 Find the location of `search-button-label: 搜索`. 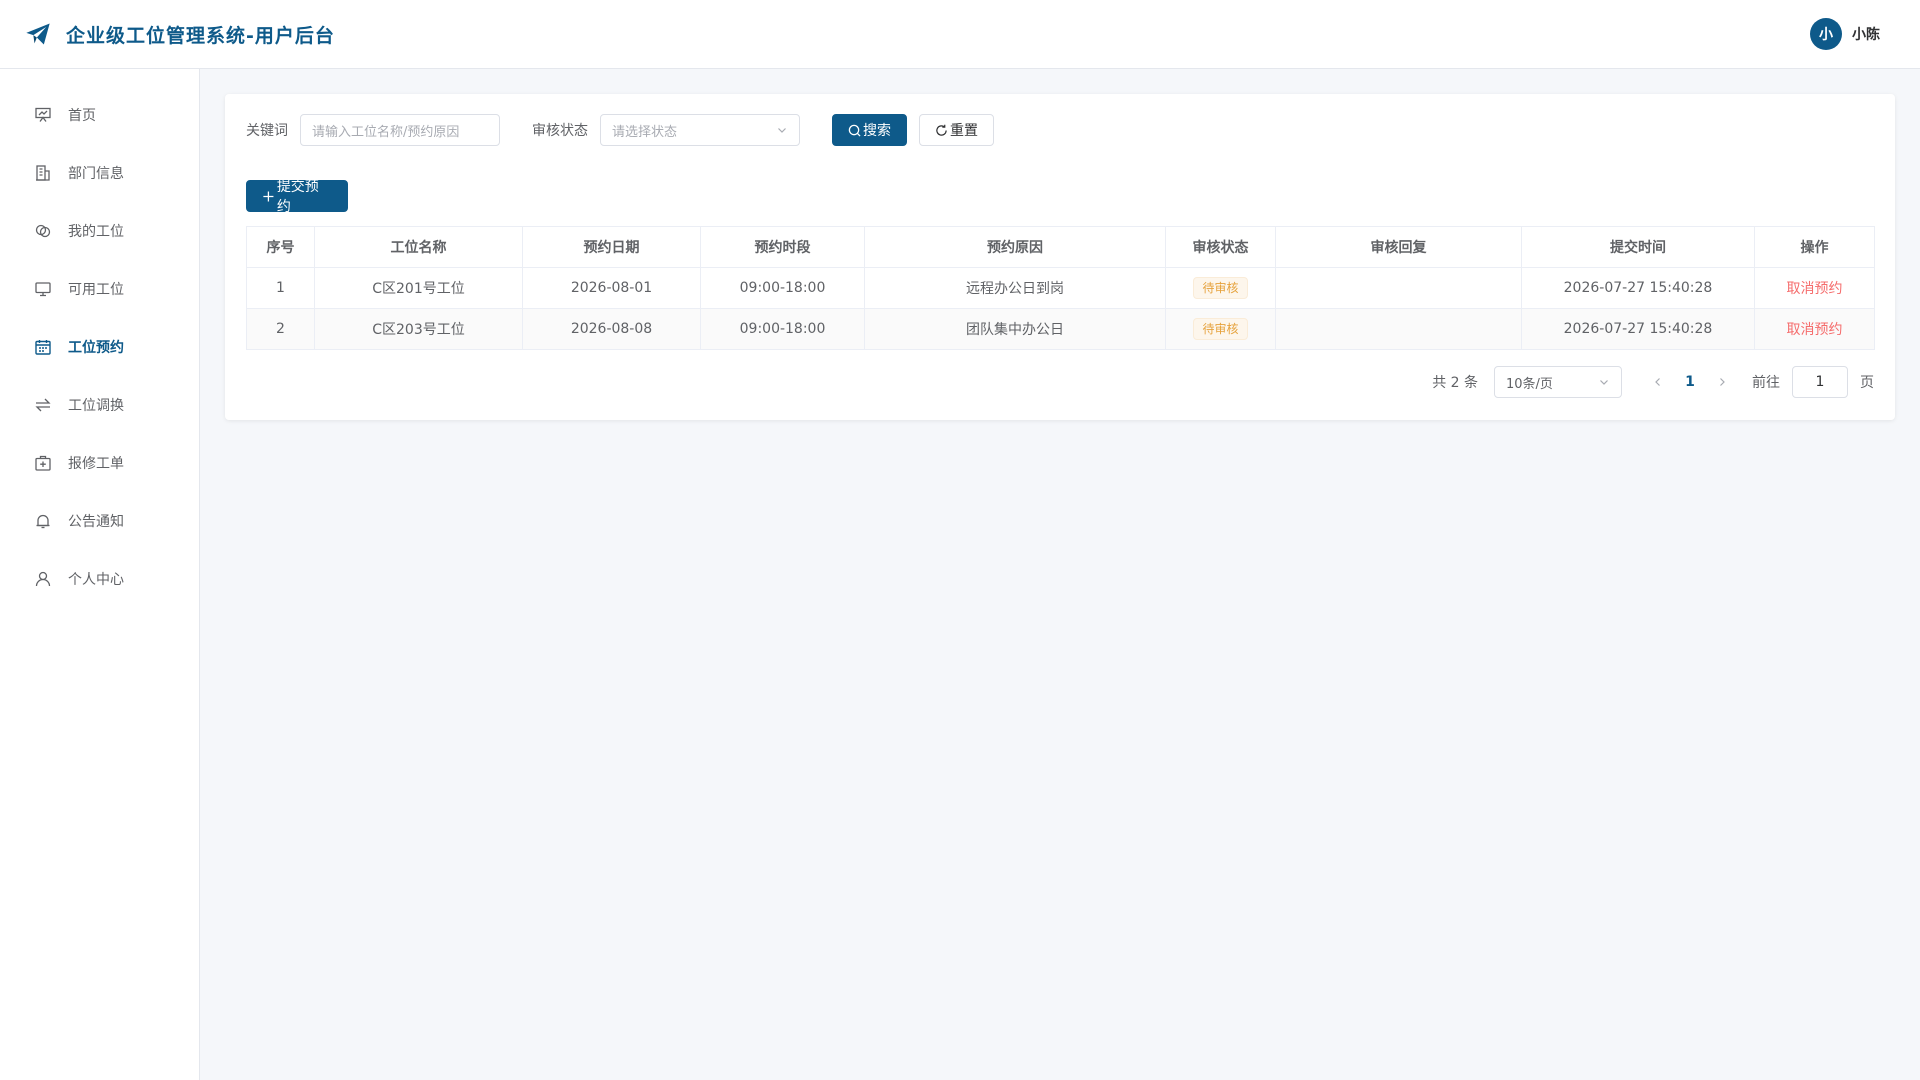

search-button-label: 搜索 is located at coordinates (877, 131).